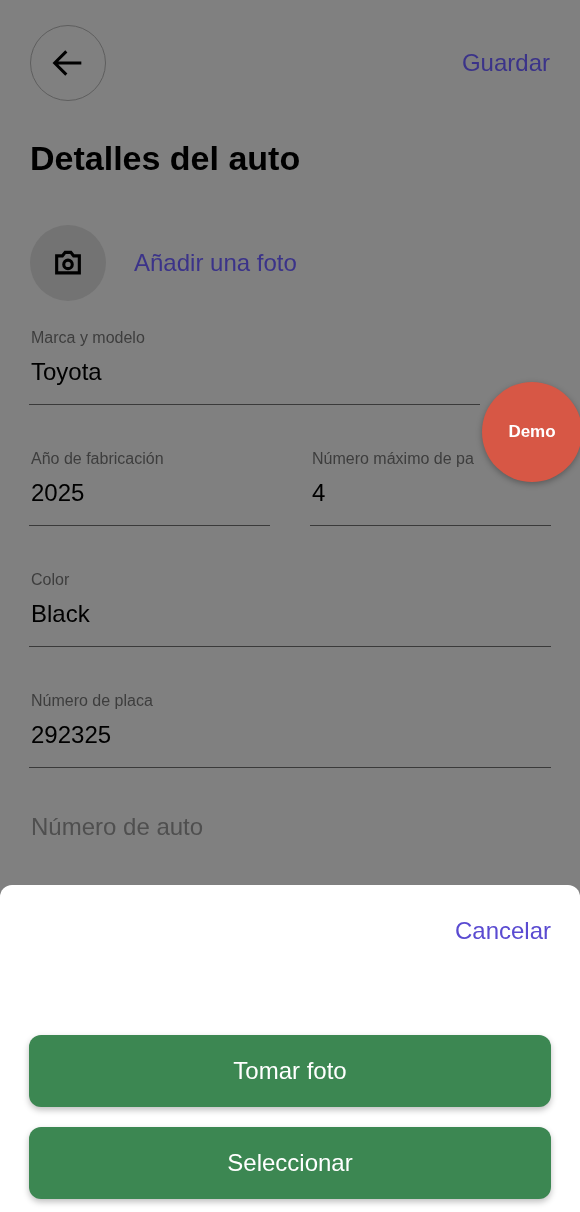 This screenshot has width=580, height=1212. Describe the element at coordinates (392, 459) in the screenshot. I see `field-label: Número máximo de pa` at that location.